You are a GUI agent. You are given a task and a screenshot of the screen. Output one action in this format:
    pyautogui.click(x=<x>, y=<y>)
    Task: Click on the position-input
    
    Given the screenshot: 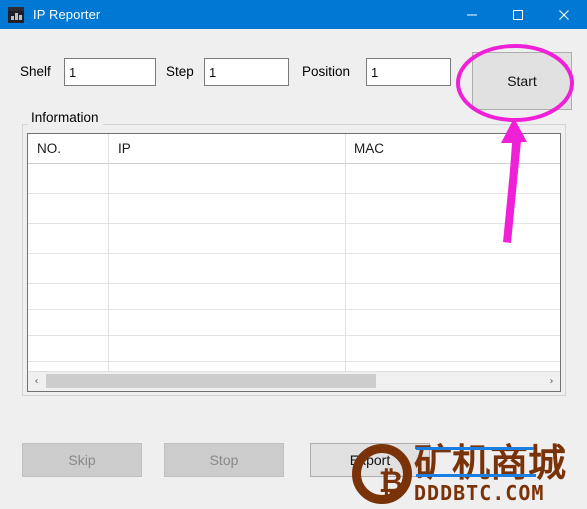 What is the action you would take?
    pyautogui.click(x=408, y=72)
    